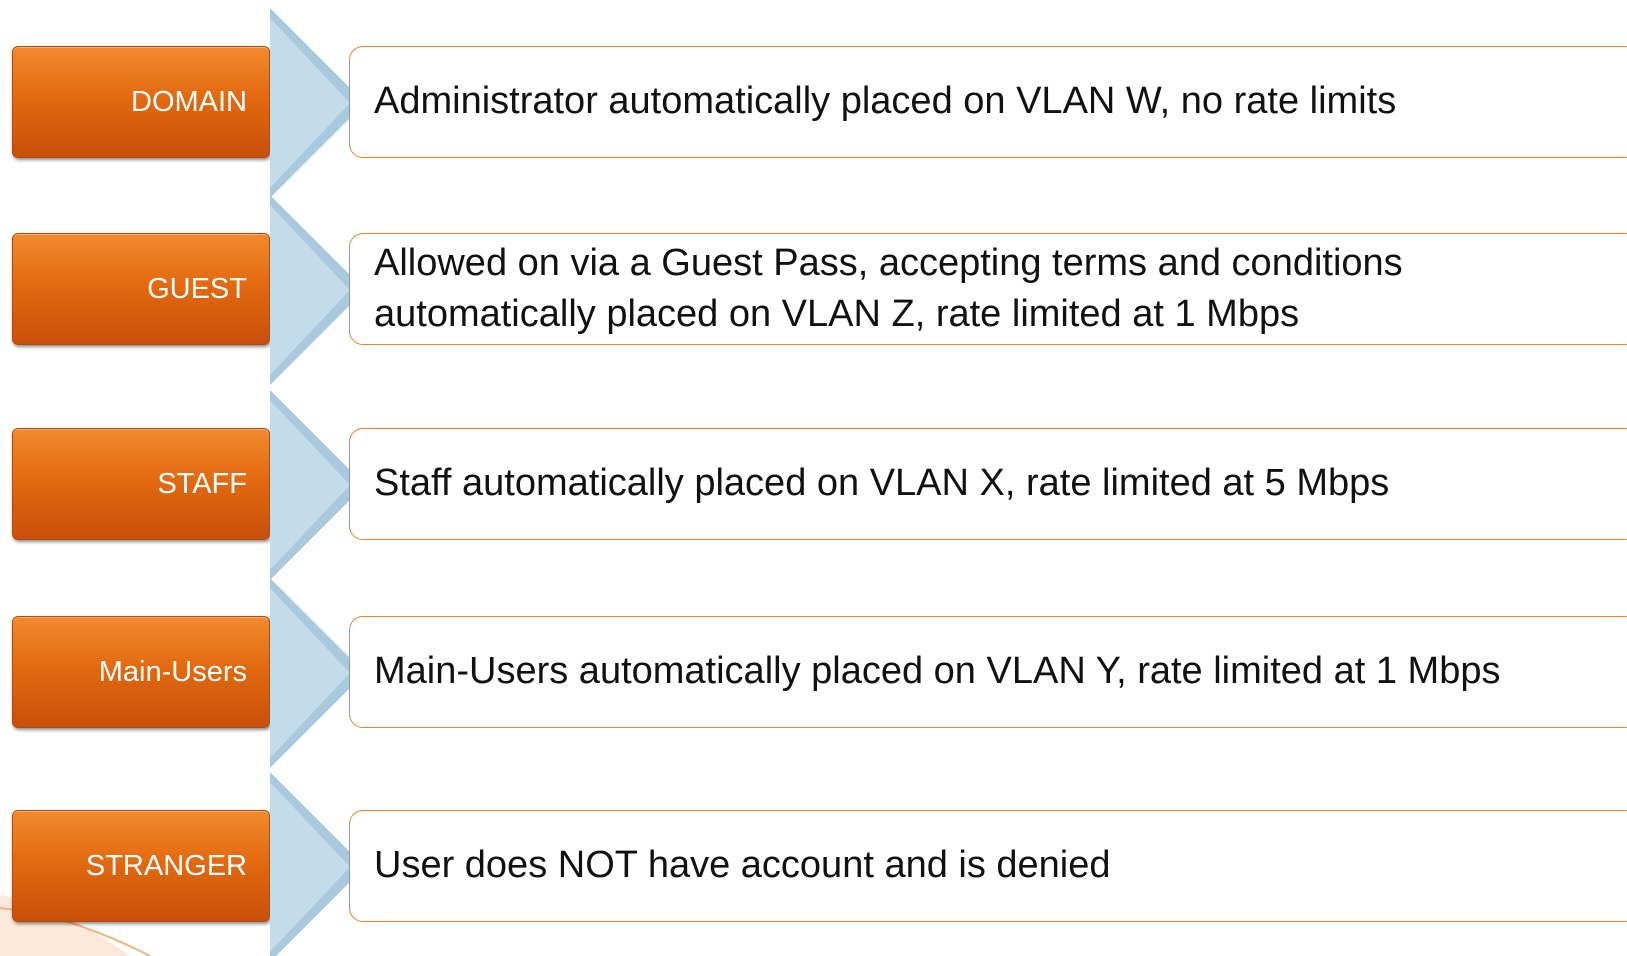 The height and width of the screenshot is (956, 1627). What do you see at coordinates (172, 671) in the screenshot?
I see `category-label: Main-Users` at bounding box center [172, 671].